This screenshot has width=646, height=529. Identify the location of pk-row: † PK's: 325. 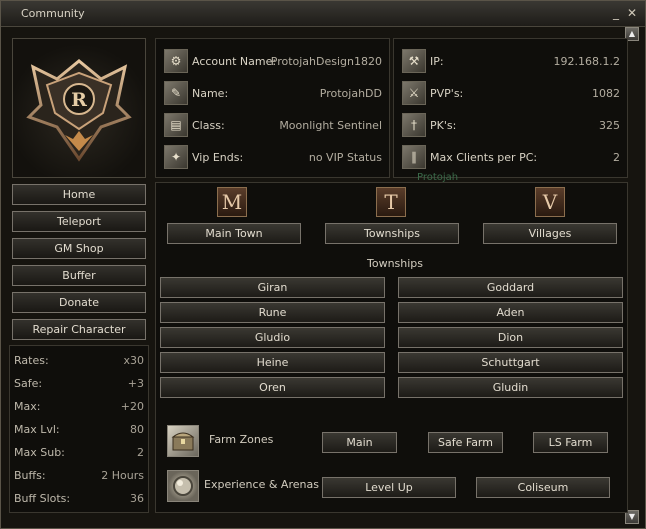
(511, 125).